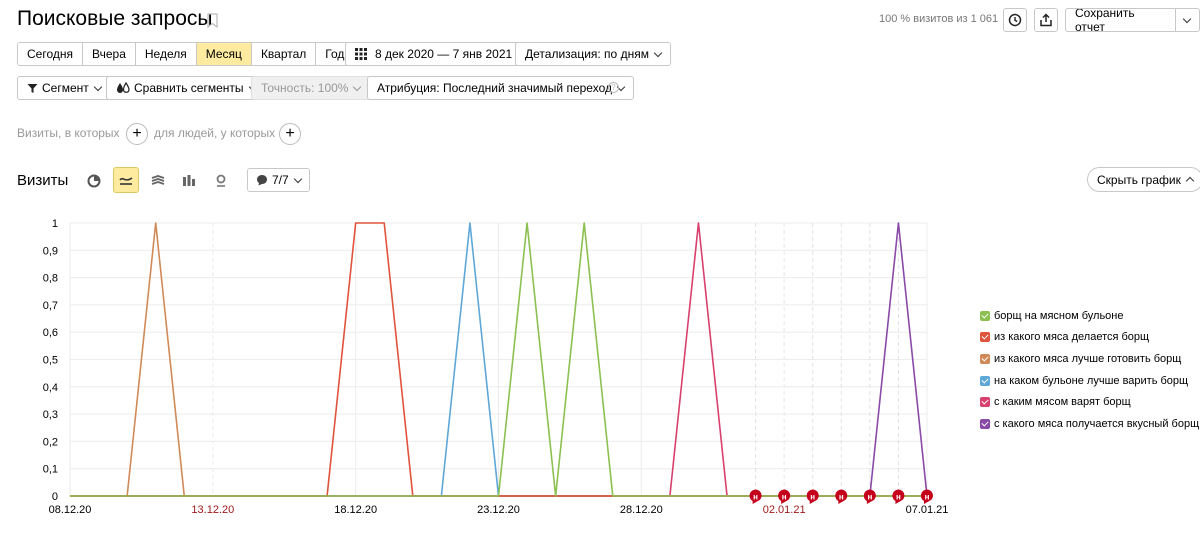  I want to click on date-range-picker: 8 дек 2020 — 7 янв 2021, so click(434, 54).